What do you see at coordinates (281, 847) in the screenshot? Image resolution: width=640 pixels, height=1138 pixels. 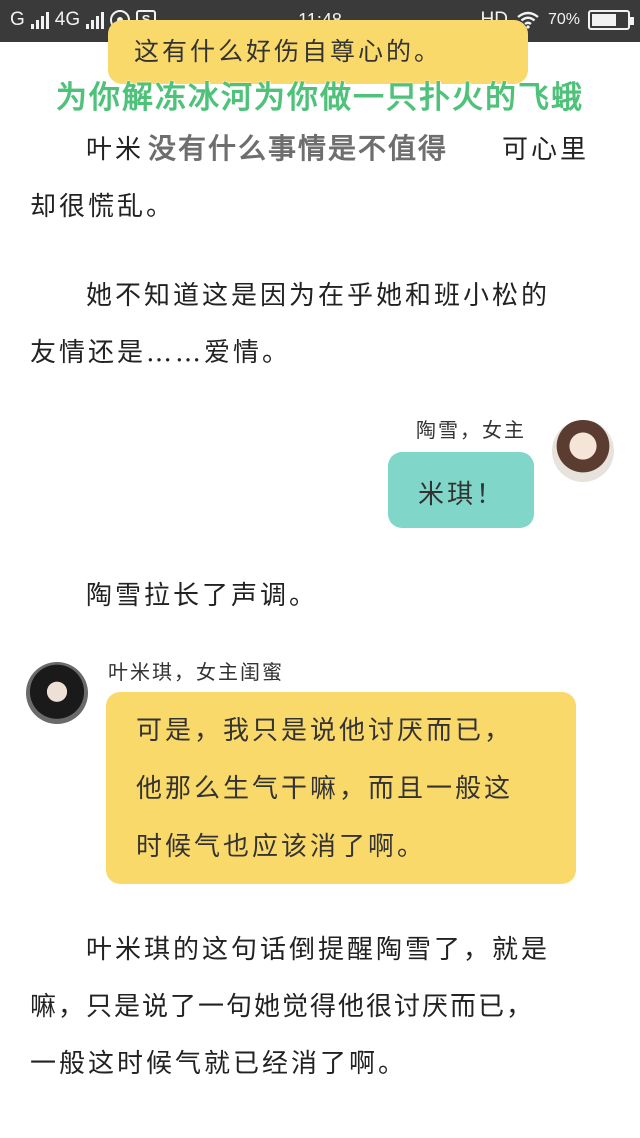 I see `yellow-bubble-line3: 时候气也应该消了啊。` at bounding box center [281, 847].